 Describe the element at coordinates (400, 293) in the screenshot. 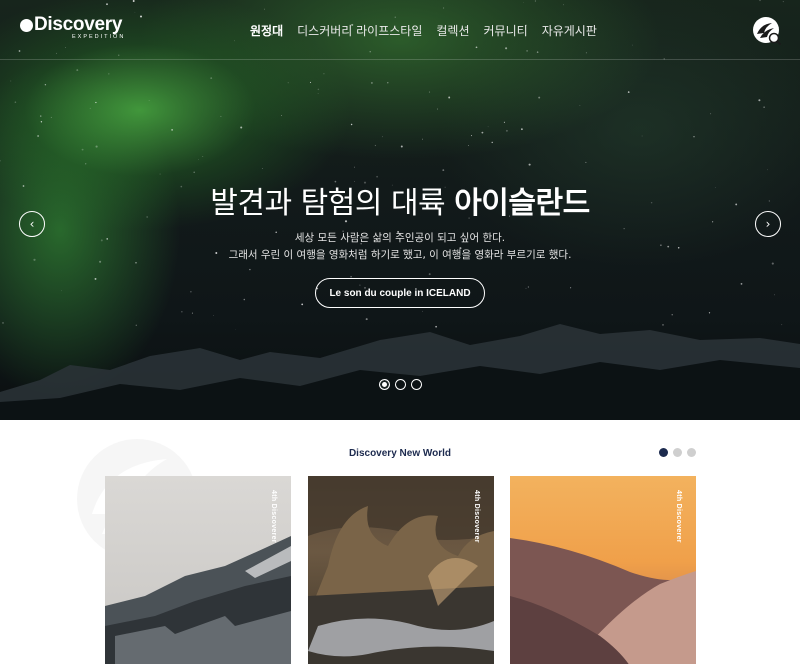

I see `hero-cta-button: Le son du couple in ICELAND` at that location.